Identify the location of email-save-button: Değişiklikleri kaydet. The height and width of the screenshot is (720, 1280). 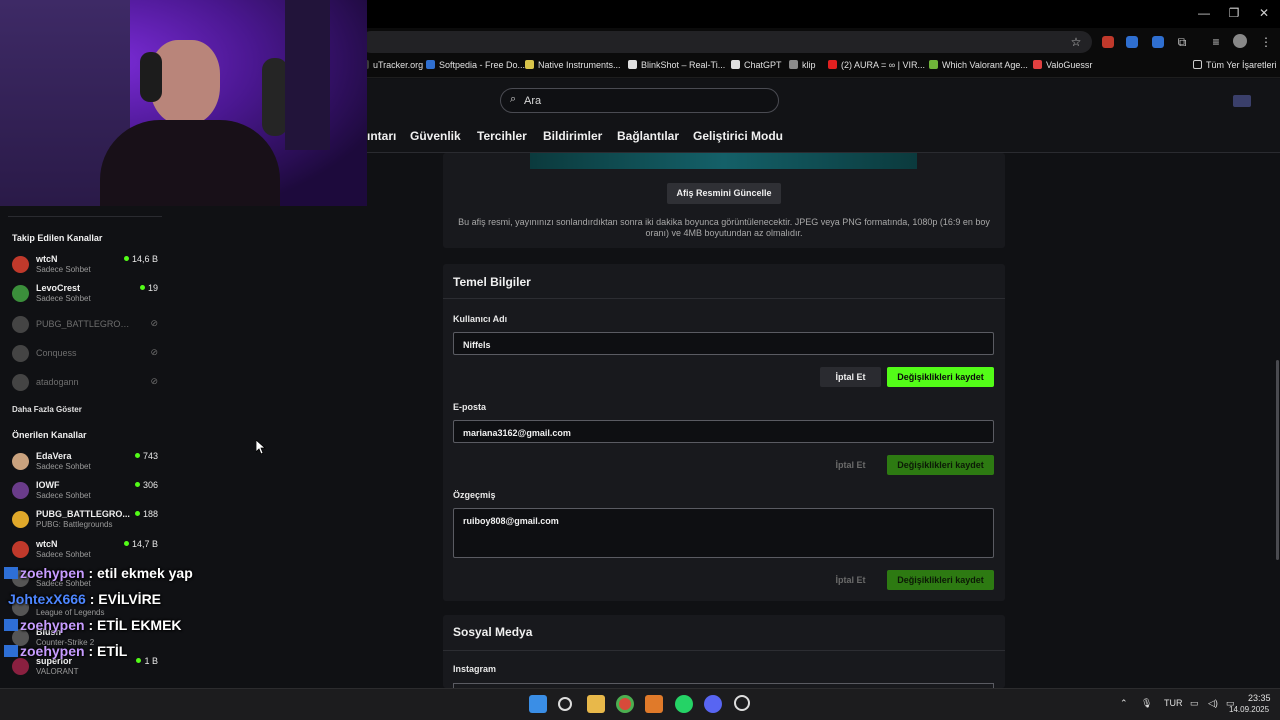
(940, 465).